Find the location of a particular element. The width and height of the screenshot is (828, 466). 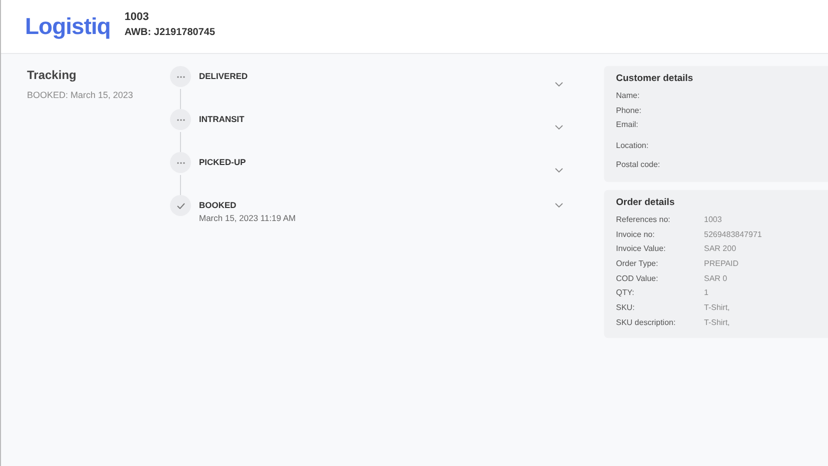

field-label: Order Type: is located at coordinates (638, 263).